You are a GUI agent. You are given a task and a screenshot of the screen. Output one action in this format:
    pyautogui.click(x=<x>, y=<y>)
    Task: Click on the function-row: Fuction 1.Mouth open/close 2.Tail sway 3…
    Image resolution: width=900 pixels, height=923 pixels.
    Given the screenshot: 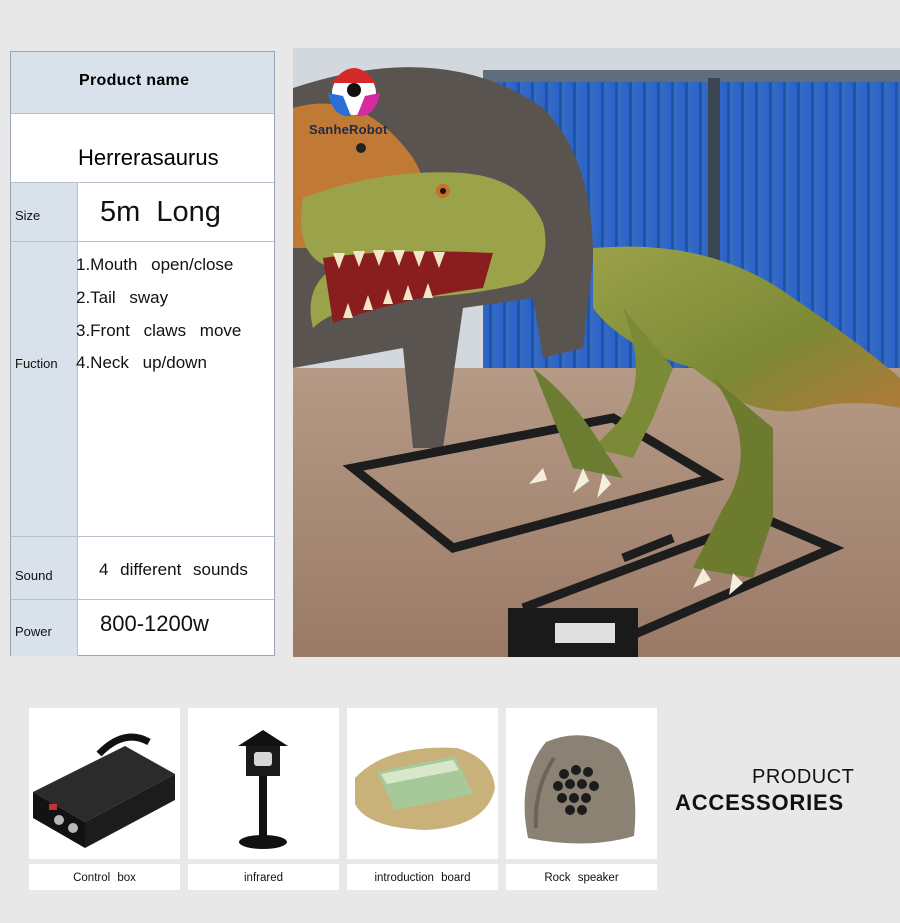 What is the action you would take?
    pyautogui.click(x=142, y=388)
    